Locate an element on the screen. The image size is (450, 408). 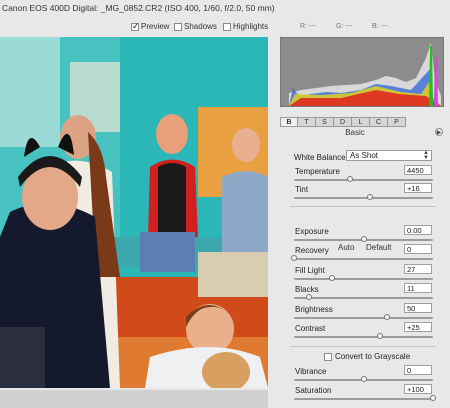
highlights-label: Highlights is located at coordinates (251, 26).